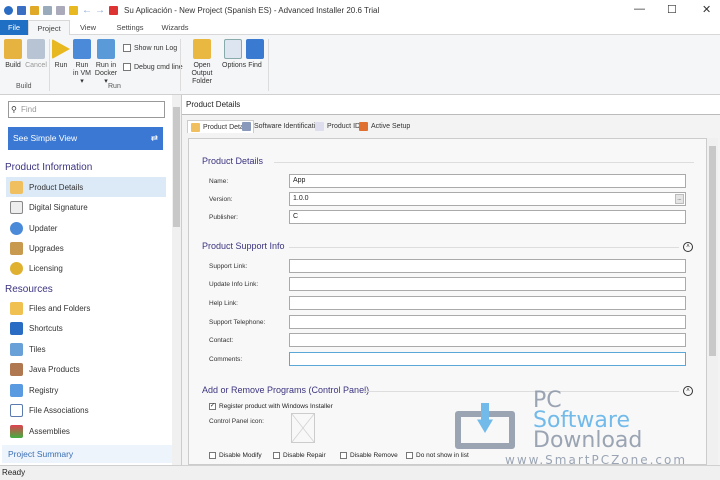 The height and width of the screenshot is (480, 720). What do you see at coordinates (86, 431) in the screenshot?
I see `nav-assemblies: Assemblies` at bounding box center [86, 431].